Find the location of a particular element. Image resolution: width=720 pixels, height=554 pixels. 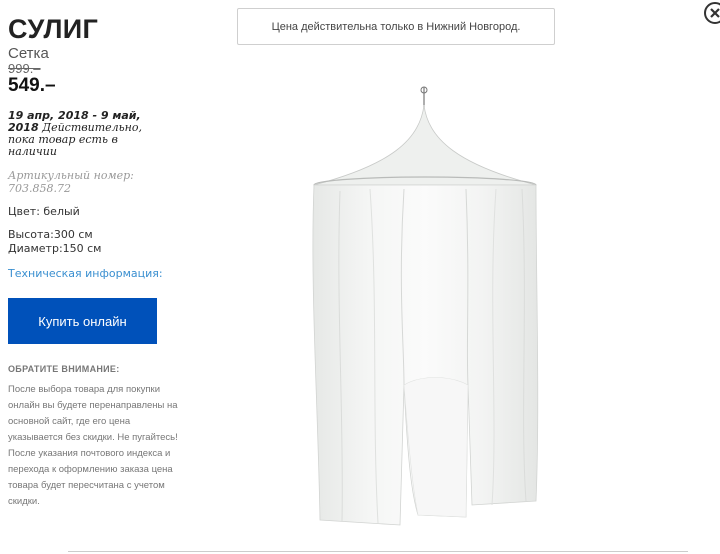

article-number: Артикульный номер: 703.858.72 is located at coordinates (95, 182).